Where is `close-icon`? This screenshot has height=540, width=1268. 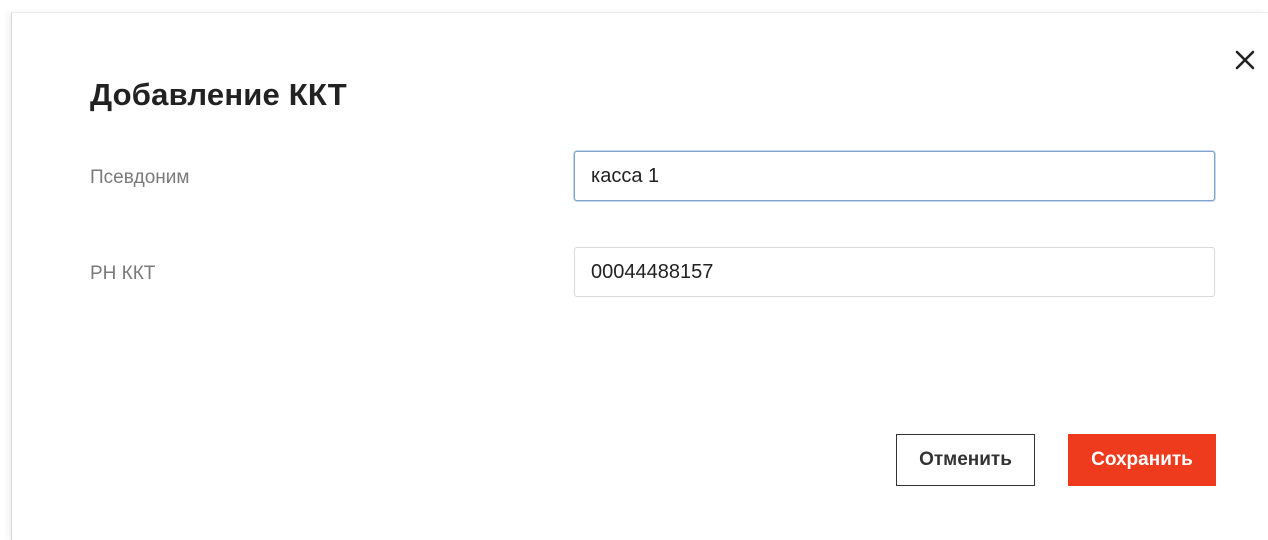
close-icon is located at coordinates (1245, 62).